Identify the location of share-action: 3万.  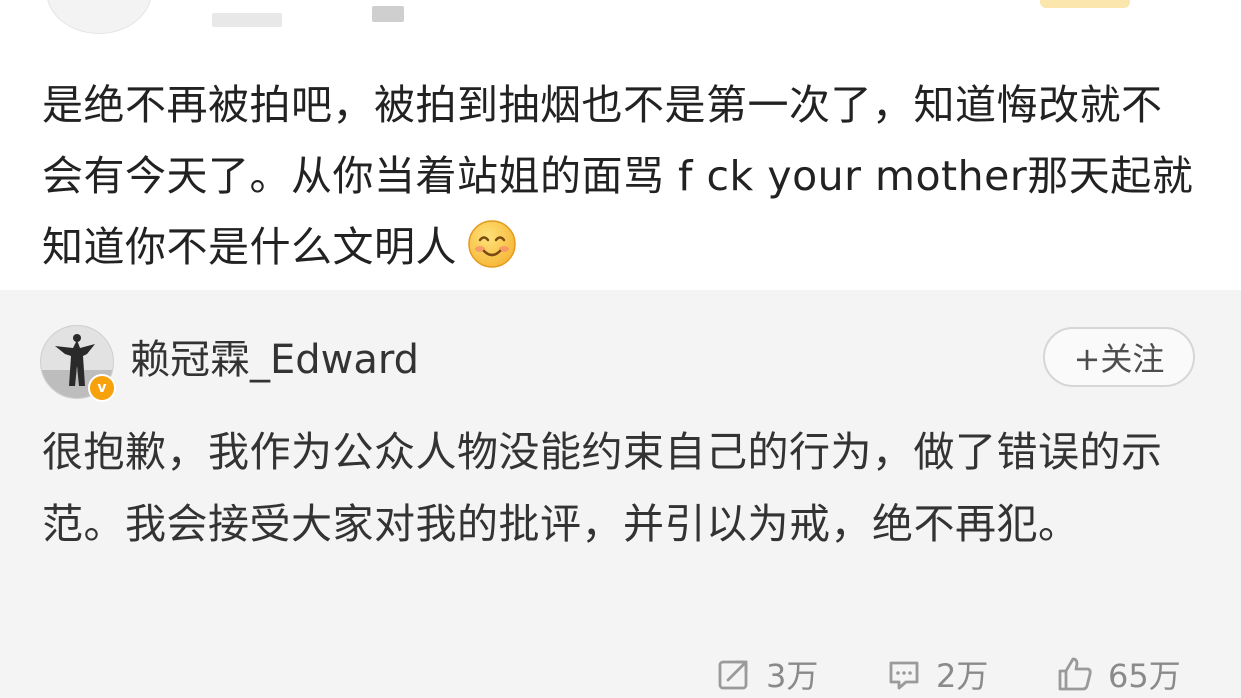
(767, 674).